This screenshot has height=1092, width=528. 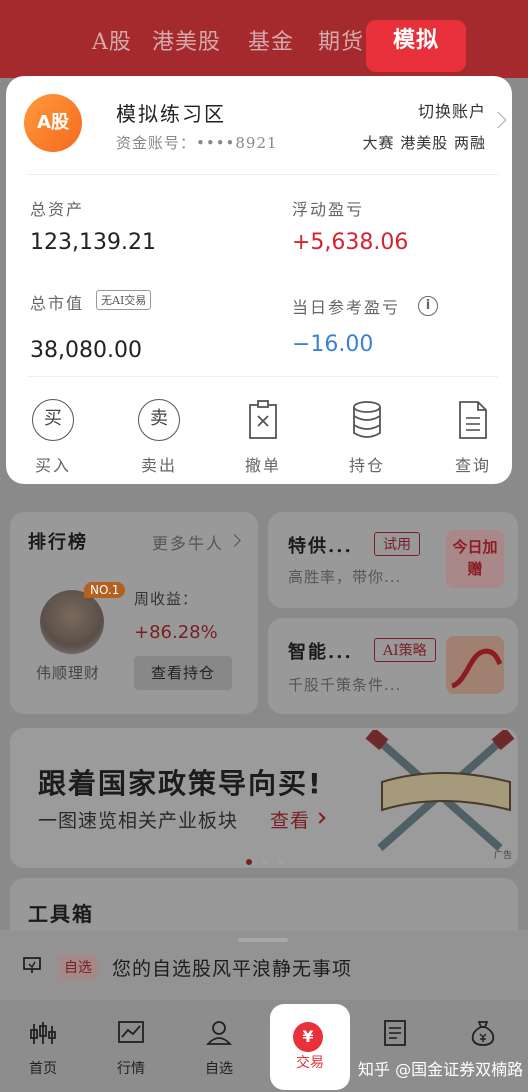 What do you see at coordinates (183, 673) in the screenshot?
I see `view-holdings-button: 查看持仓` at bounding box center [183, 673].